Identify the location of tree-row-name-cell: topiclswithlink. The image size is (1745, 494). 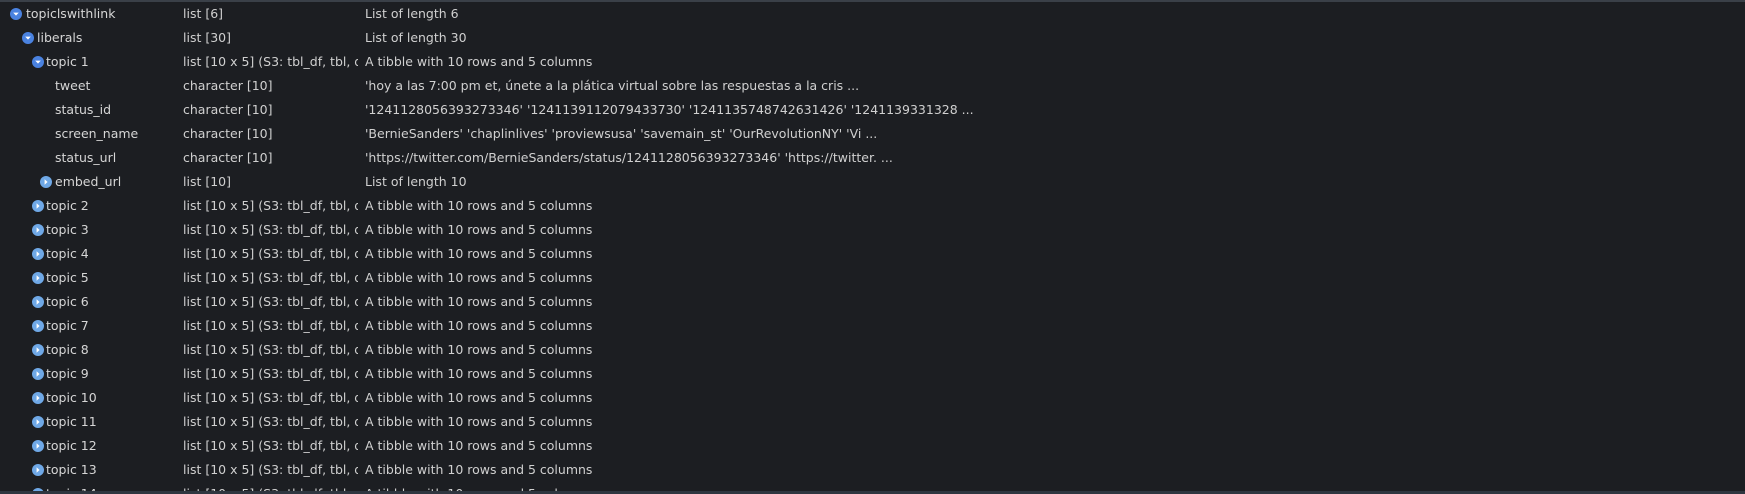
(90, 14).